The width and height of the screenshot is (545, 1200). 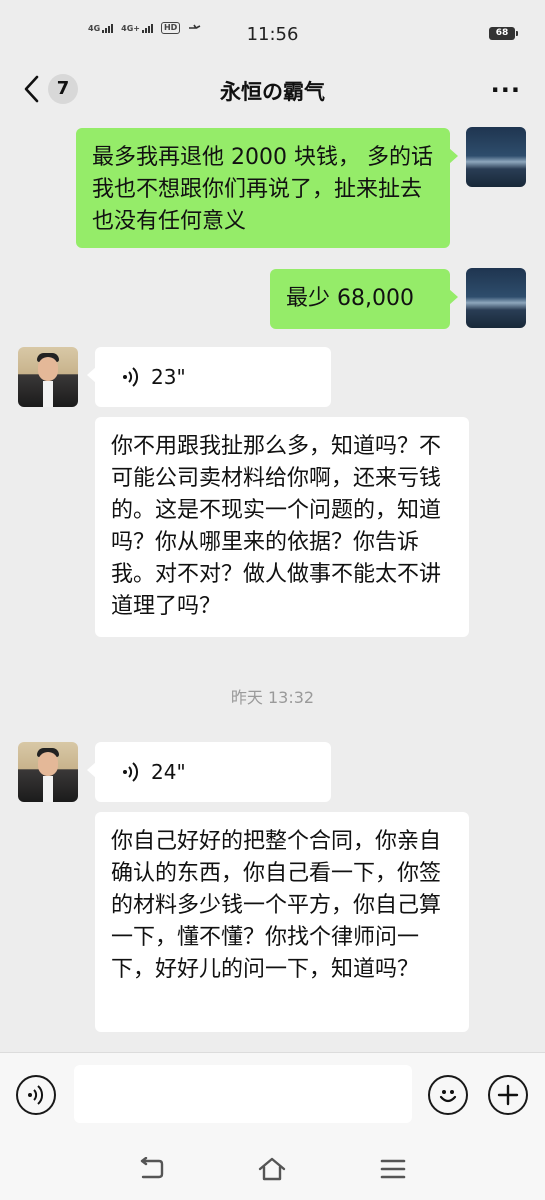 I want to click on voice-input-icon, so click(x=36, y=1095).